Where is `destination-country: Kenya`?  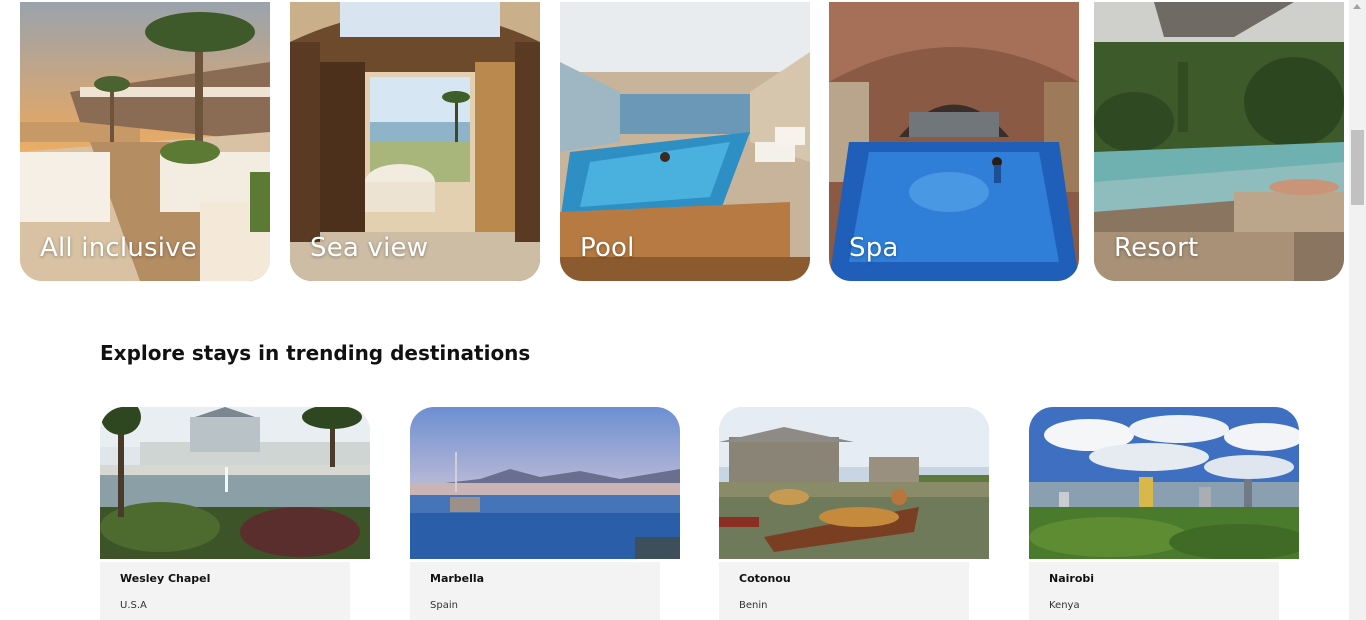
destination-country: Kenya is located at coordinates (1064, 605).